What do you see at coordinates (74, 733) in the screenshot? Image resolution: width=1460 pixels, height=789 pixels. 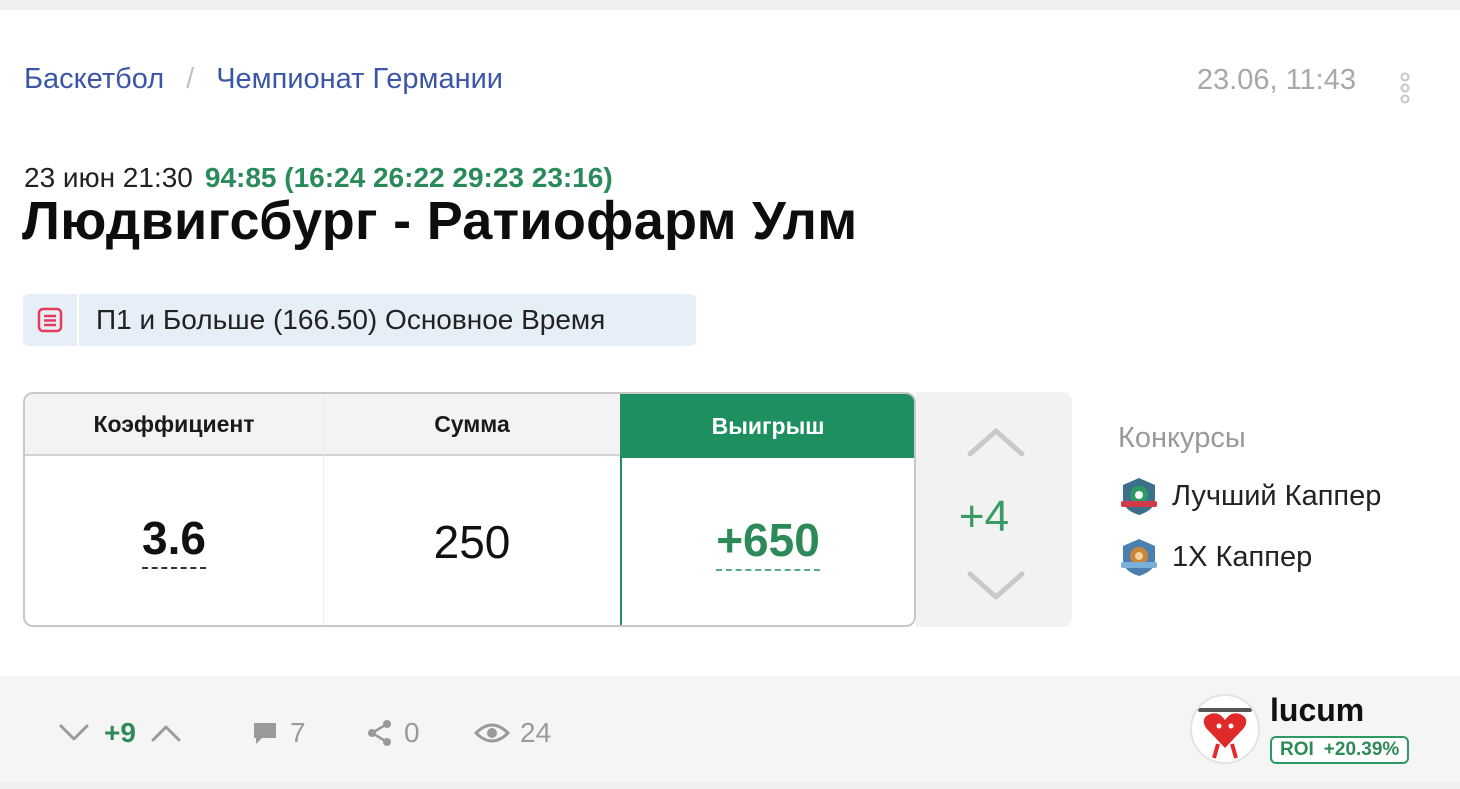 I see `rating-down-icon` at bounding box center [74, 733].